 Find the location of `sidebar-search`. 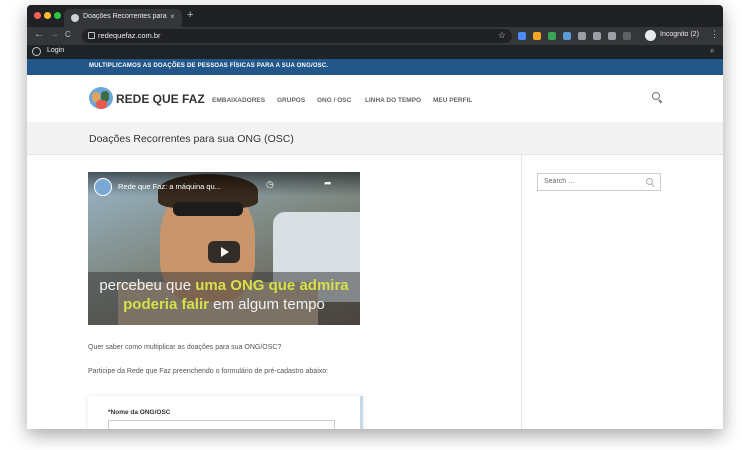

sidebar-search is located at coordinates (599, 182).